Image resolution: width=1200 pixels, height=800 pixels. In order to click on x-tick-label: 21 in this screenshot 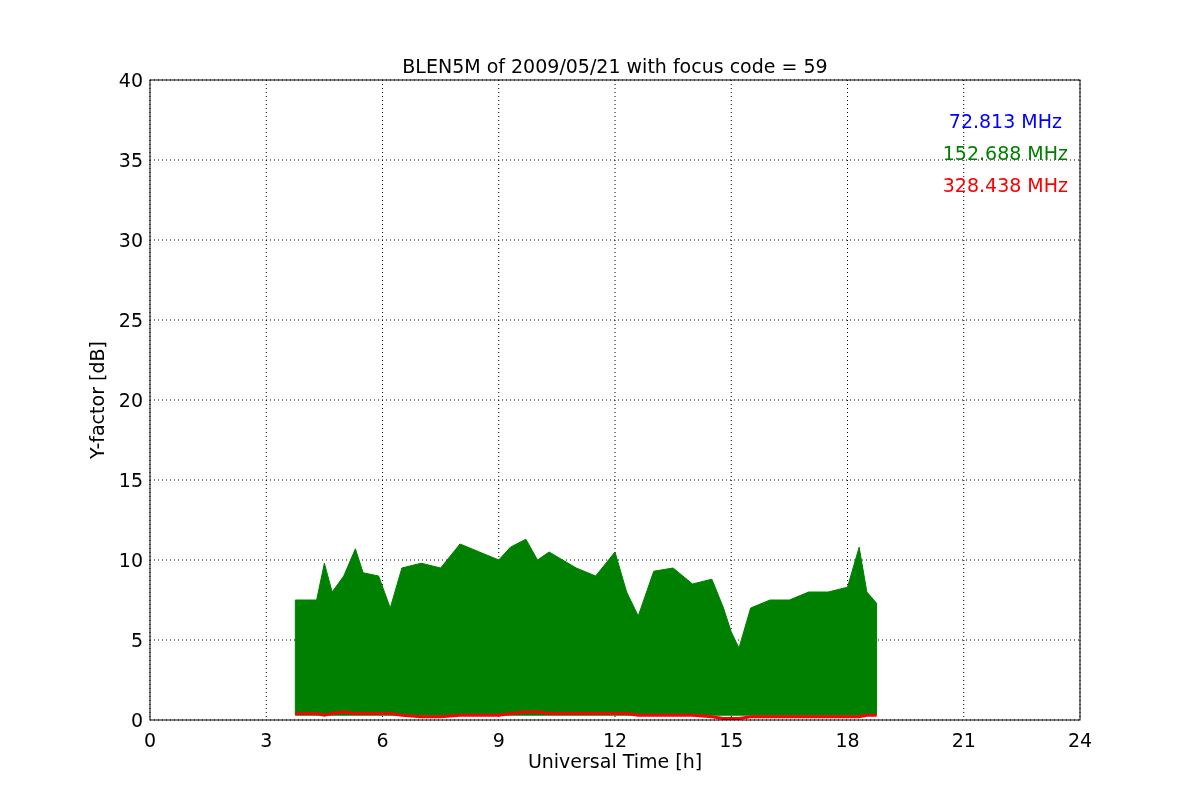, I will do `click(963, 740)`.